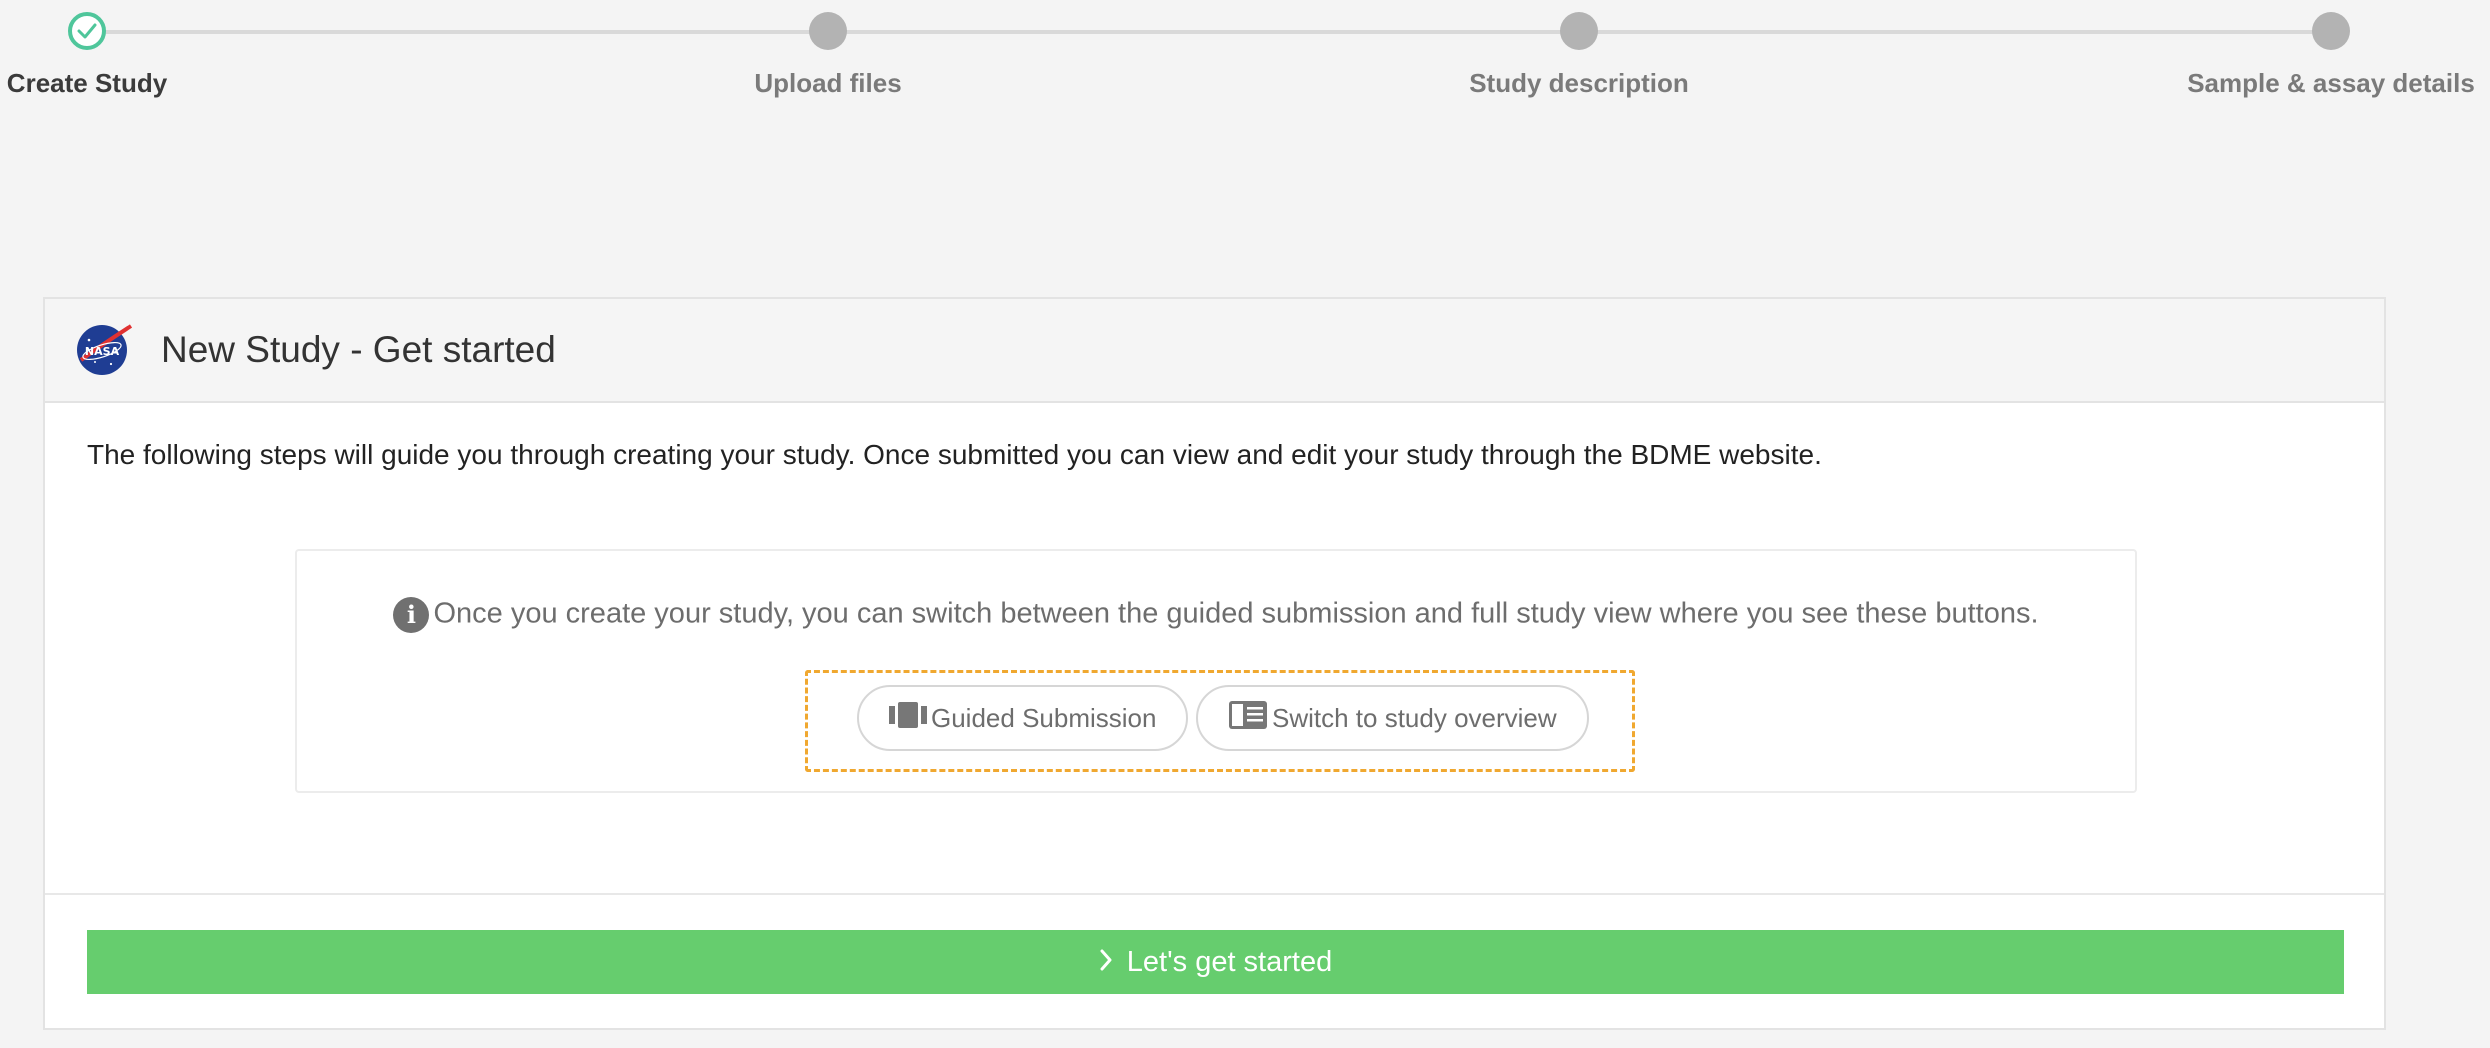 The image size is (2490, 1048). I want to click on svg-text: NASA, so click(102, 351).